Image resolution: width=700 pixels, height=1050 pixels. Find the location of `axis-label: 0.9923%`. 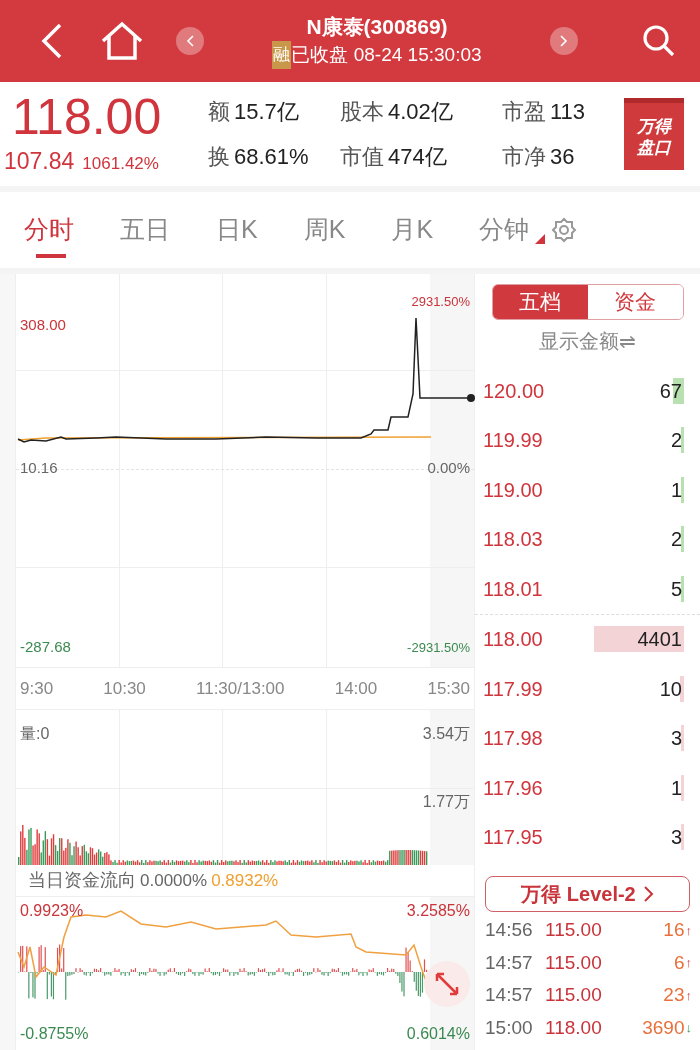

axis-label: 0.9923% is located at coordinates (52, 911).